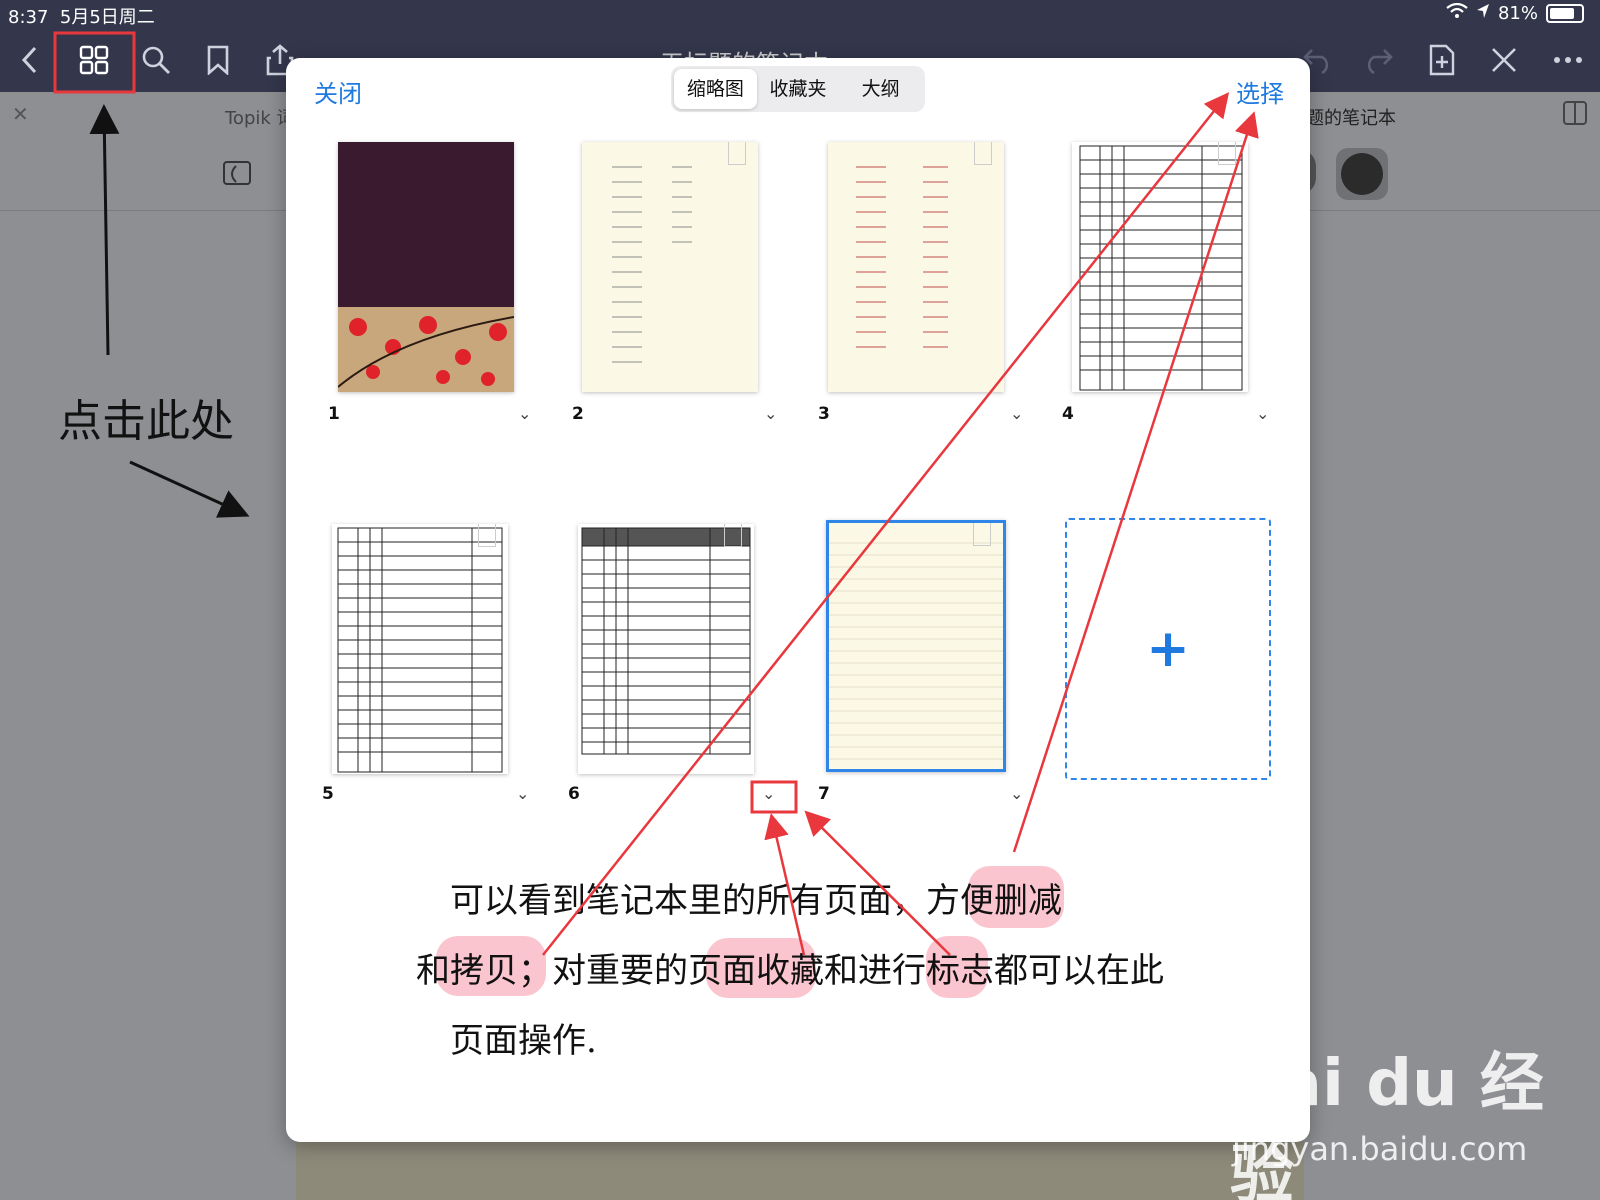  I want to click on highlight-chevron-box, so click(774, 797).